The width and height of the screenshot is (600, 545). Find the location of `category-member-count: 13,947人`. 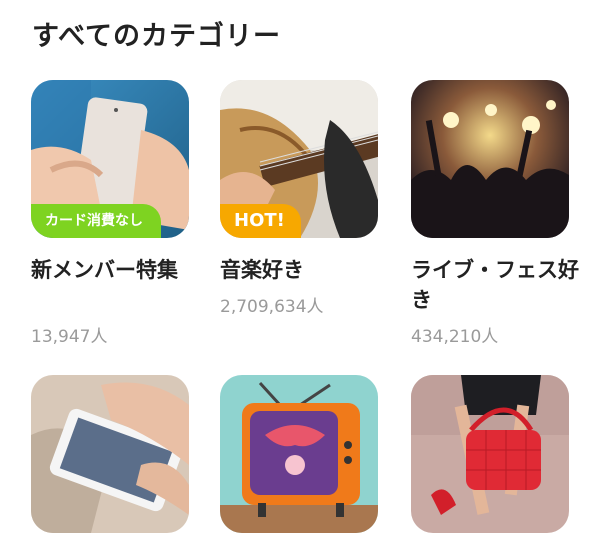

category-member-count: 13,947人 is located at coordinates (69, 337).